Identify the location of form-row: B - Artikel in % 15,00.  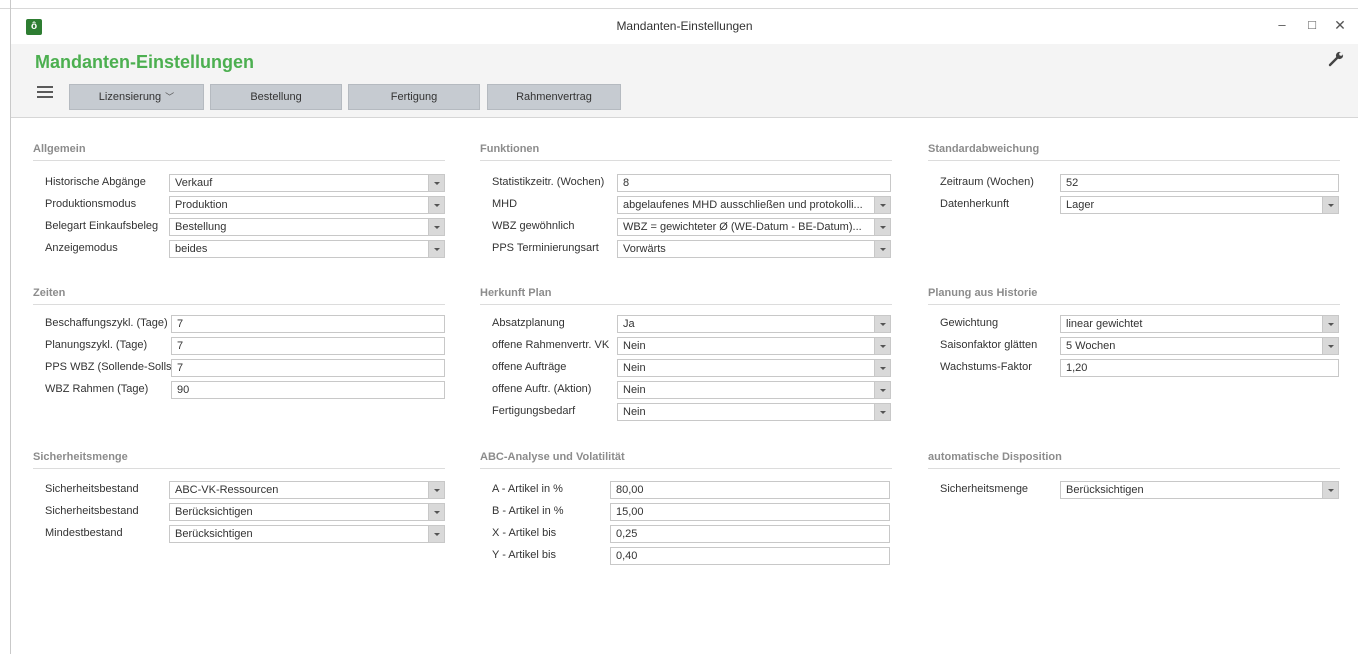
(686, 512).